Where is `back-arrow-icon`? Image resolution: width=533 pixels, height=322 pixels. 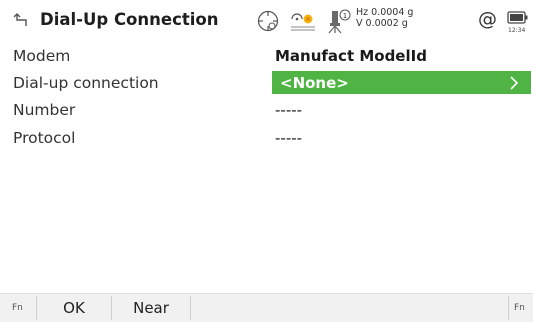
back-arrow-icon is located at coordinates (21, 20).